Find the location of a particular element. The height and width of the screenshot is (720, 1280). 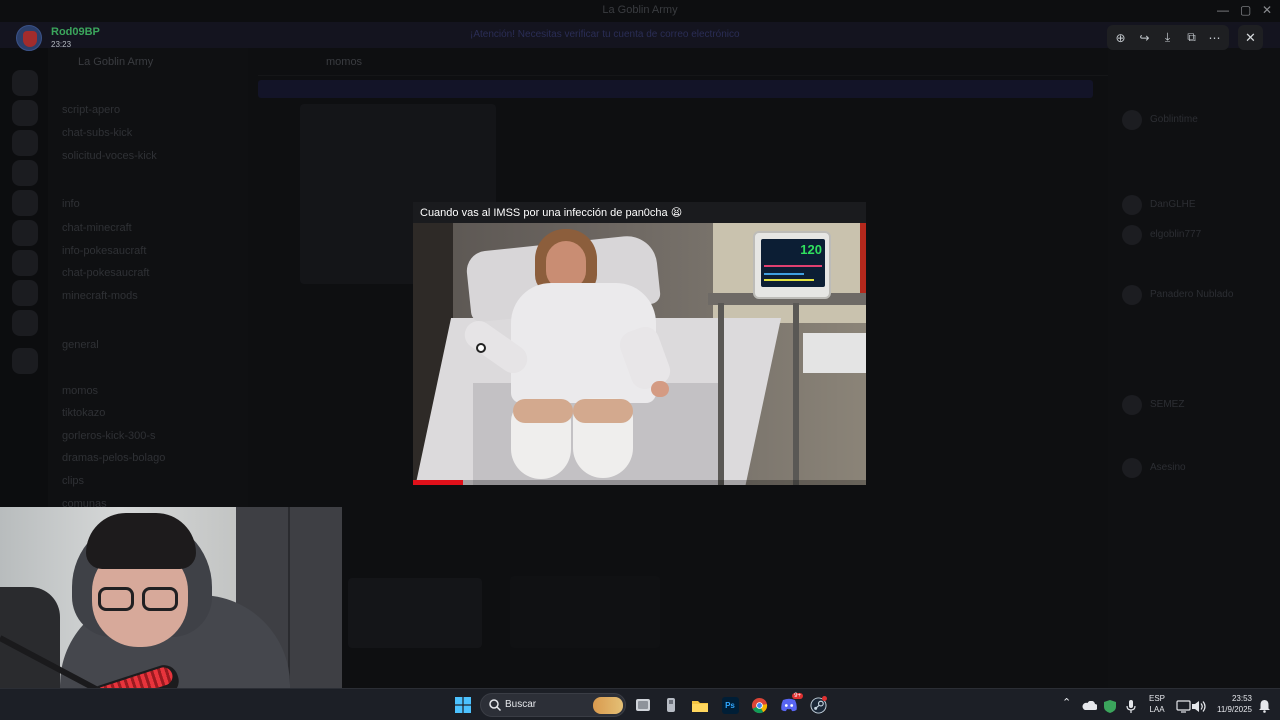

member-item: DanGLHE is located at coordinates (1191, 206).